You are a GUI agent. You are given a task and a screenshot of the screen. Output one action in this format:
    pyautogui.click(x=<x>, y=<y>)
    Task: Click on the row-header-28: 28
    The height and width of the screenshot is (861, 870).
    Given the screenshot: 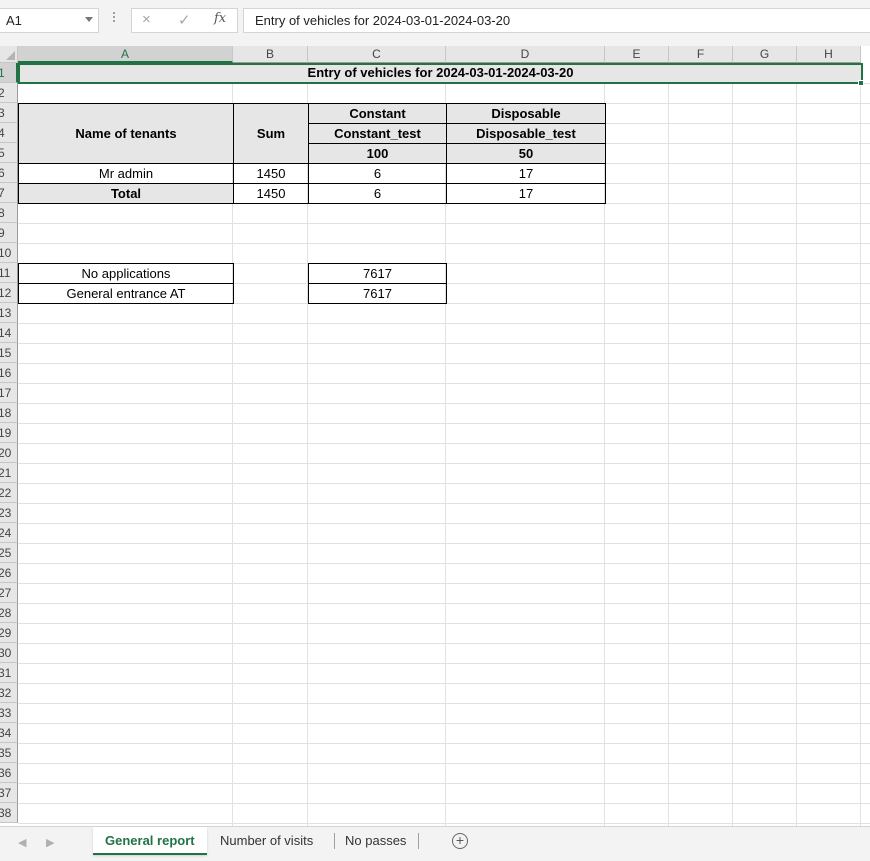 What is the action you would take?
    pyautogui.click(x=9, y=613)
    